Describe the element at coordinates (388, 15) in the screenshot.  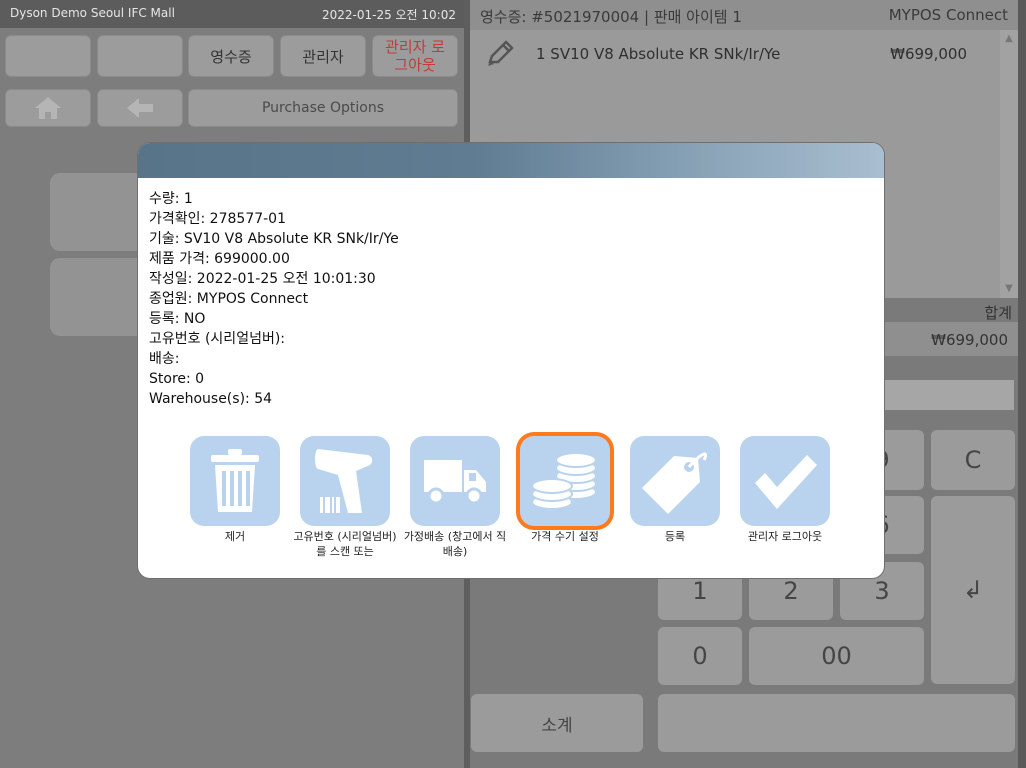
I see `clock: 2022-01-25 오전 10:02` at that location.